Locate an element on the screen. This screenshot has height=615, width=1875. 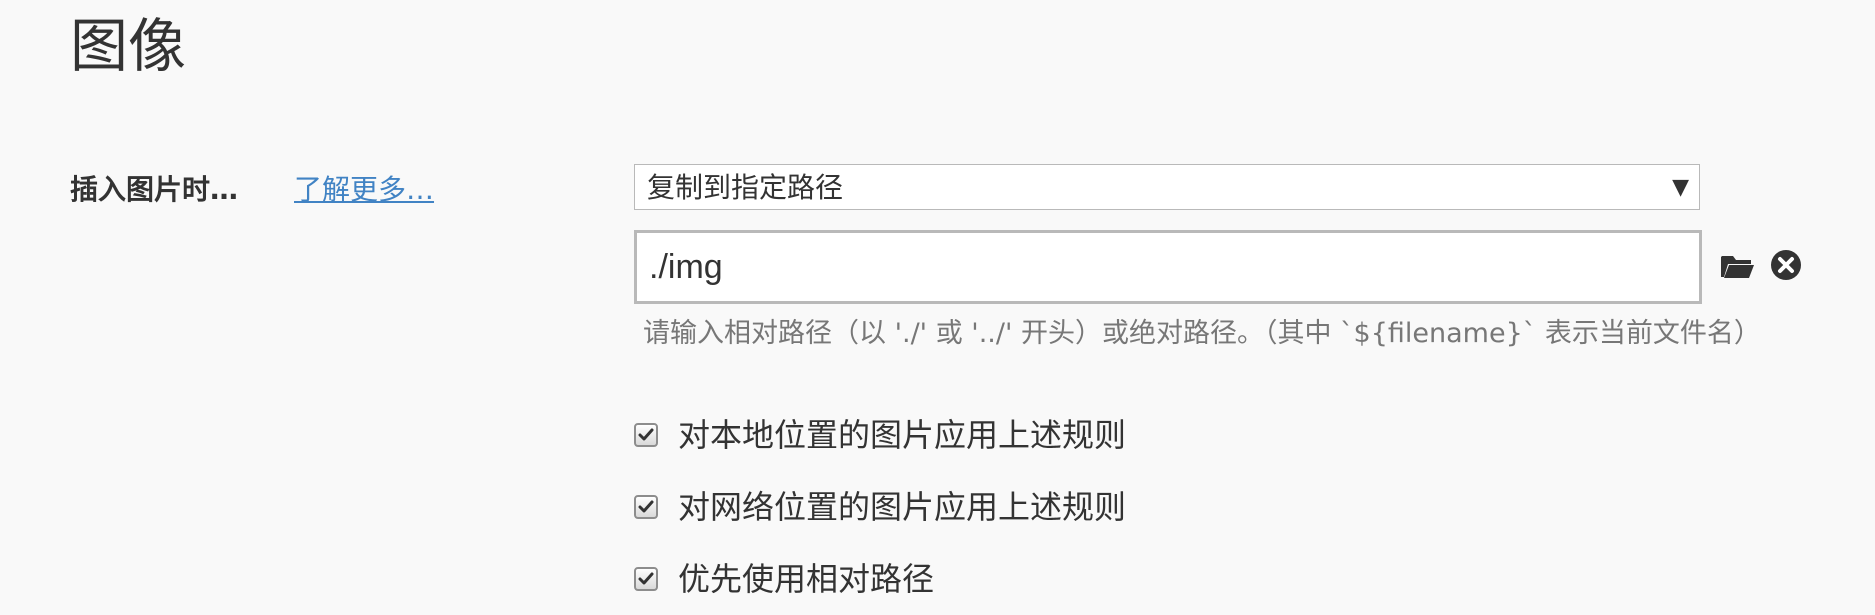
clear-circle-icon is located at coordinates (1786, 265).